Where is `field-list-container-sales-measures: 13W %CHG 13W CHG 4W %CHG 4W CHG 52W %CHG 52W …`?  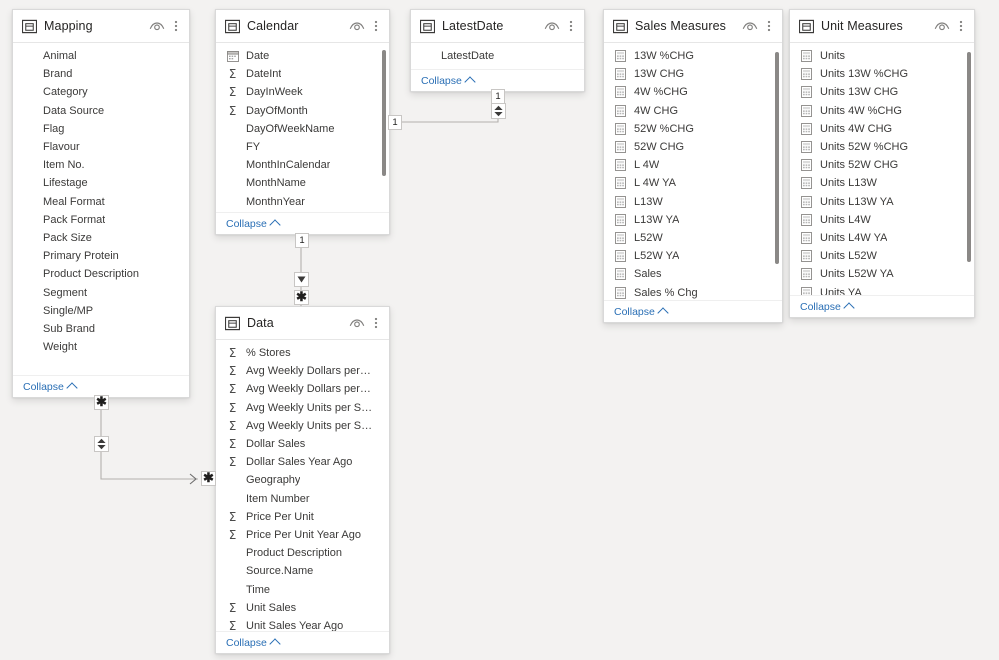 field-list-container-sales-measures: 13W %CHG 13W CHG 4W %CHG 4W CHG 52W %CHG 52W … is located at coordinates (693, 171).